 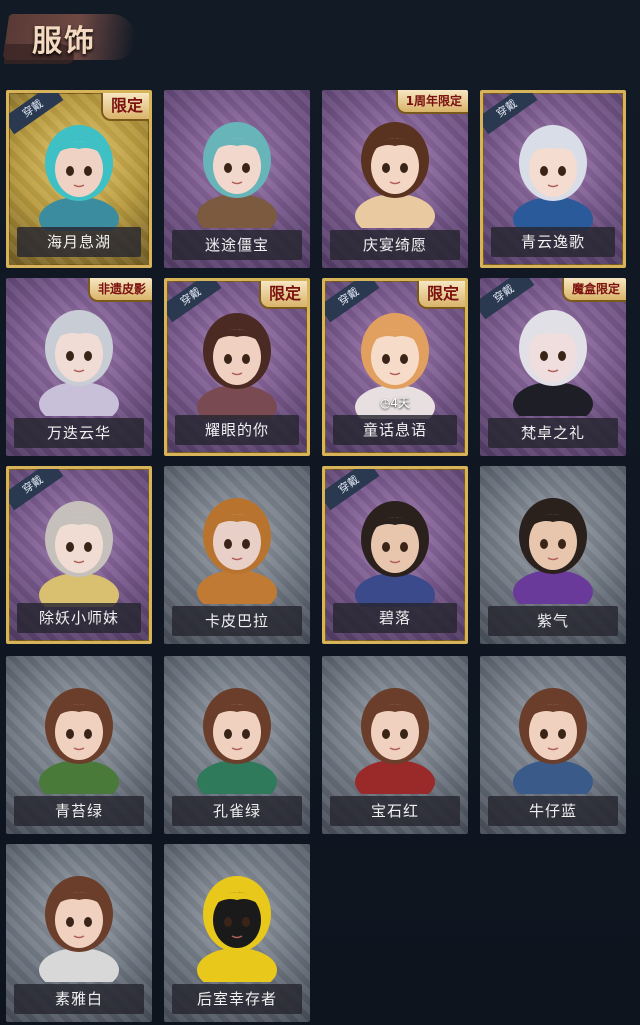 I want to click on limited-ribbon: 非遗皮影, so click(x=119, y=290).